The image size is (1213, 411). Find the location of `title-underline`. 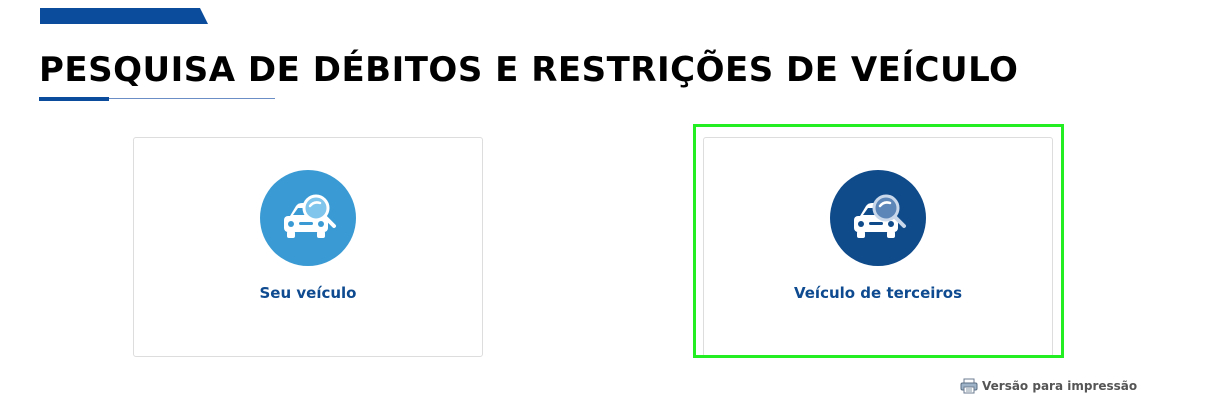

title-underline is located at coordinates (157, 99).